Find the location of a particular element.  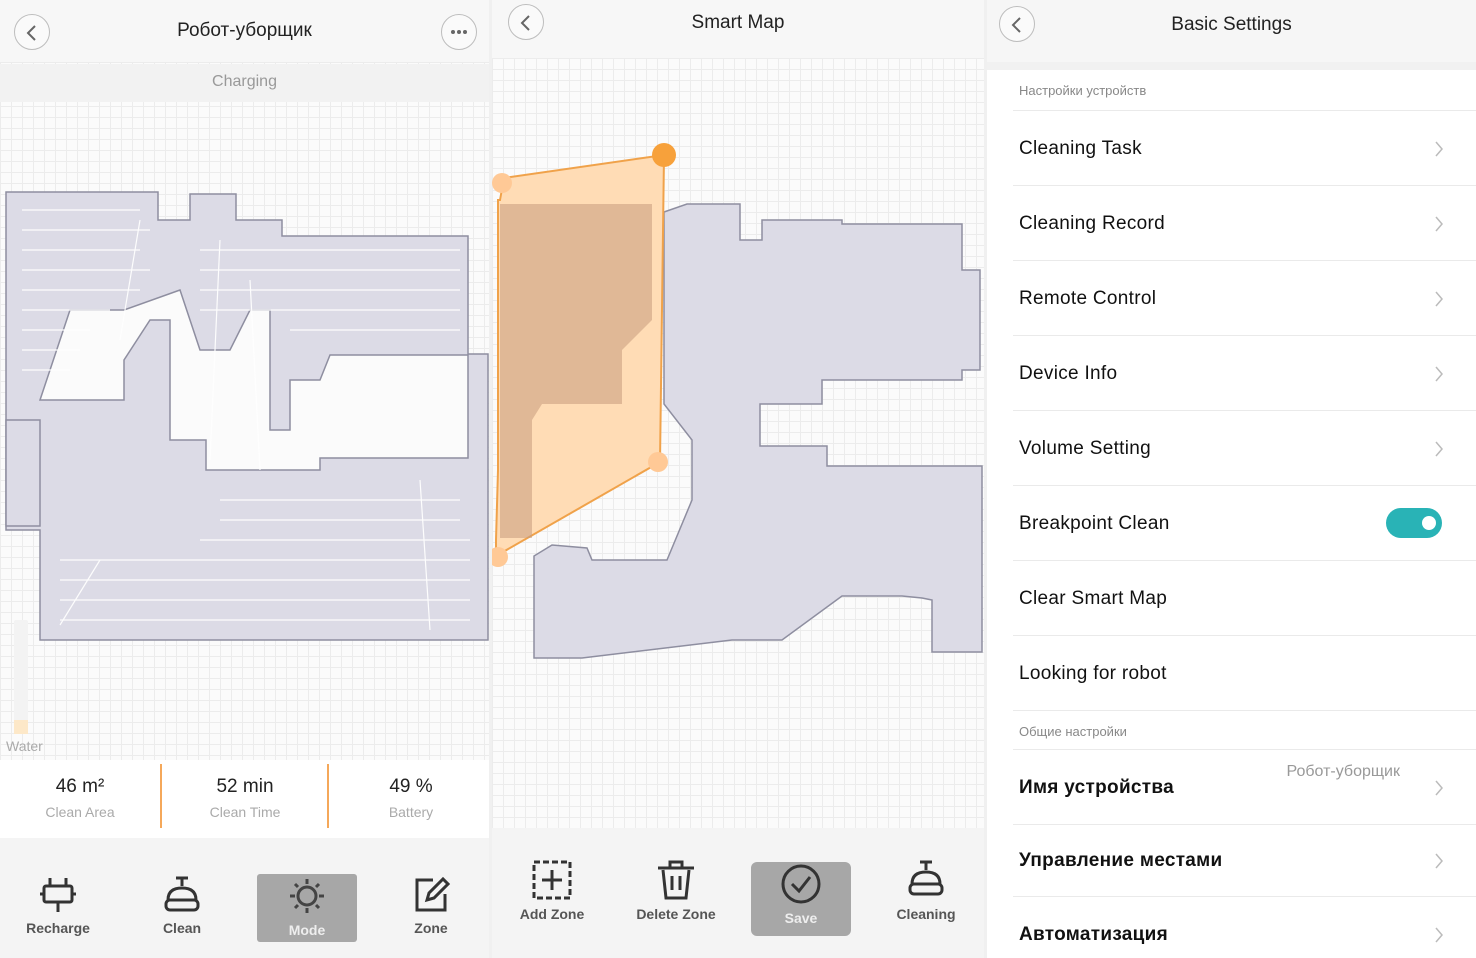

stat-clean-time: 52 min Clean Time is located at coordinates (245, 798).